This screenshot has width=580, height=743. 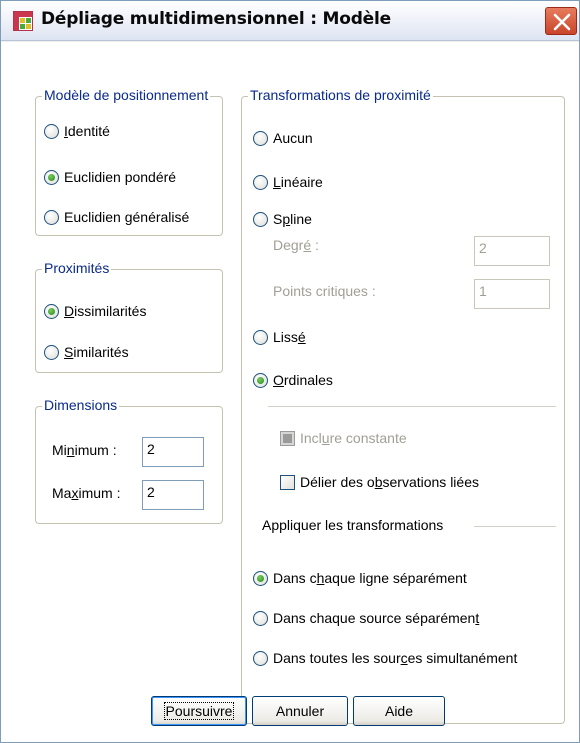 I want to click on degree-label: Degré :, so click(x=296, y=245).